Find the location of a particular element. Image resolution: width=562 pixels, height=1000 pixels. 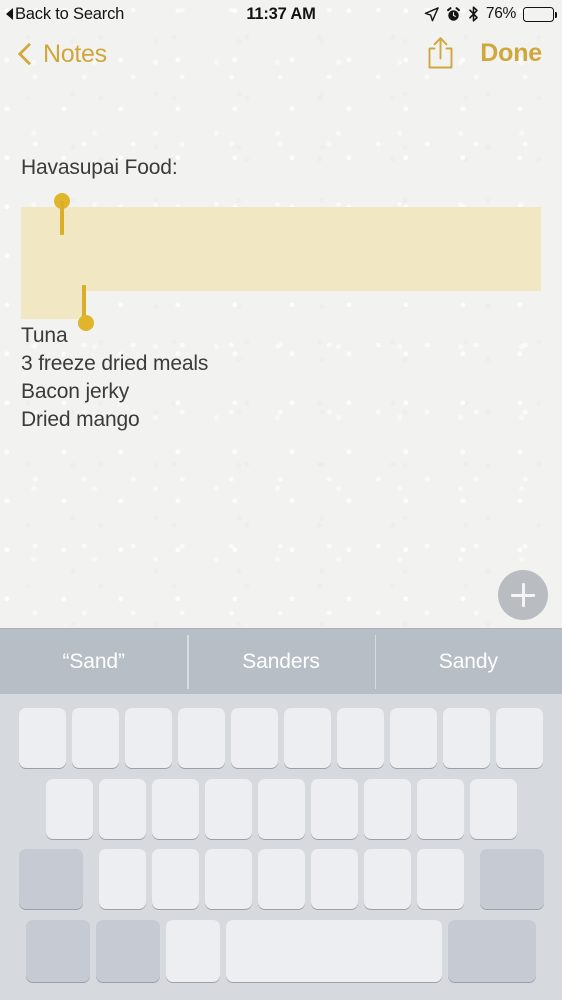

key-g is located at coordinates (281, 809).